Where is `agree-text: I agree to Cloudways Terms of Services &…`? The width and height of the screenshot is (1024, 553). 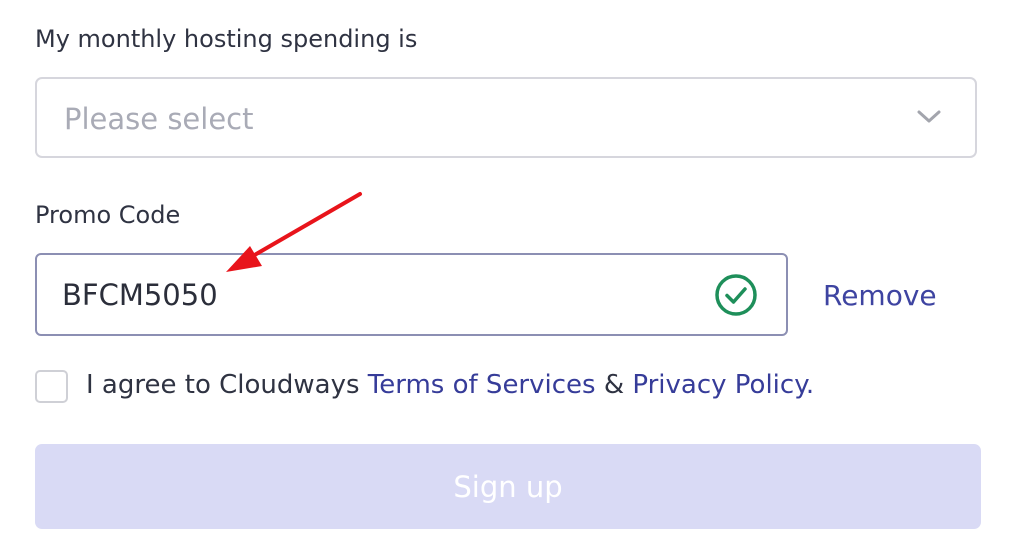
agree-text: I agree to Cloudways Terms of Services &… is located at coordinates (450, 385).